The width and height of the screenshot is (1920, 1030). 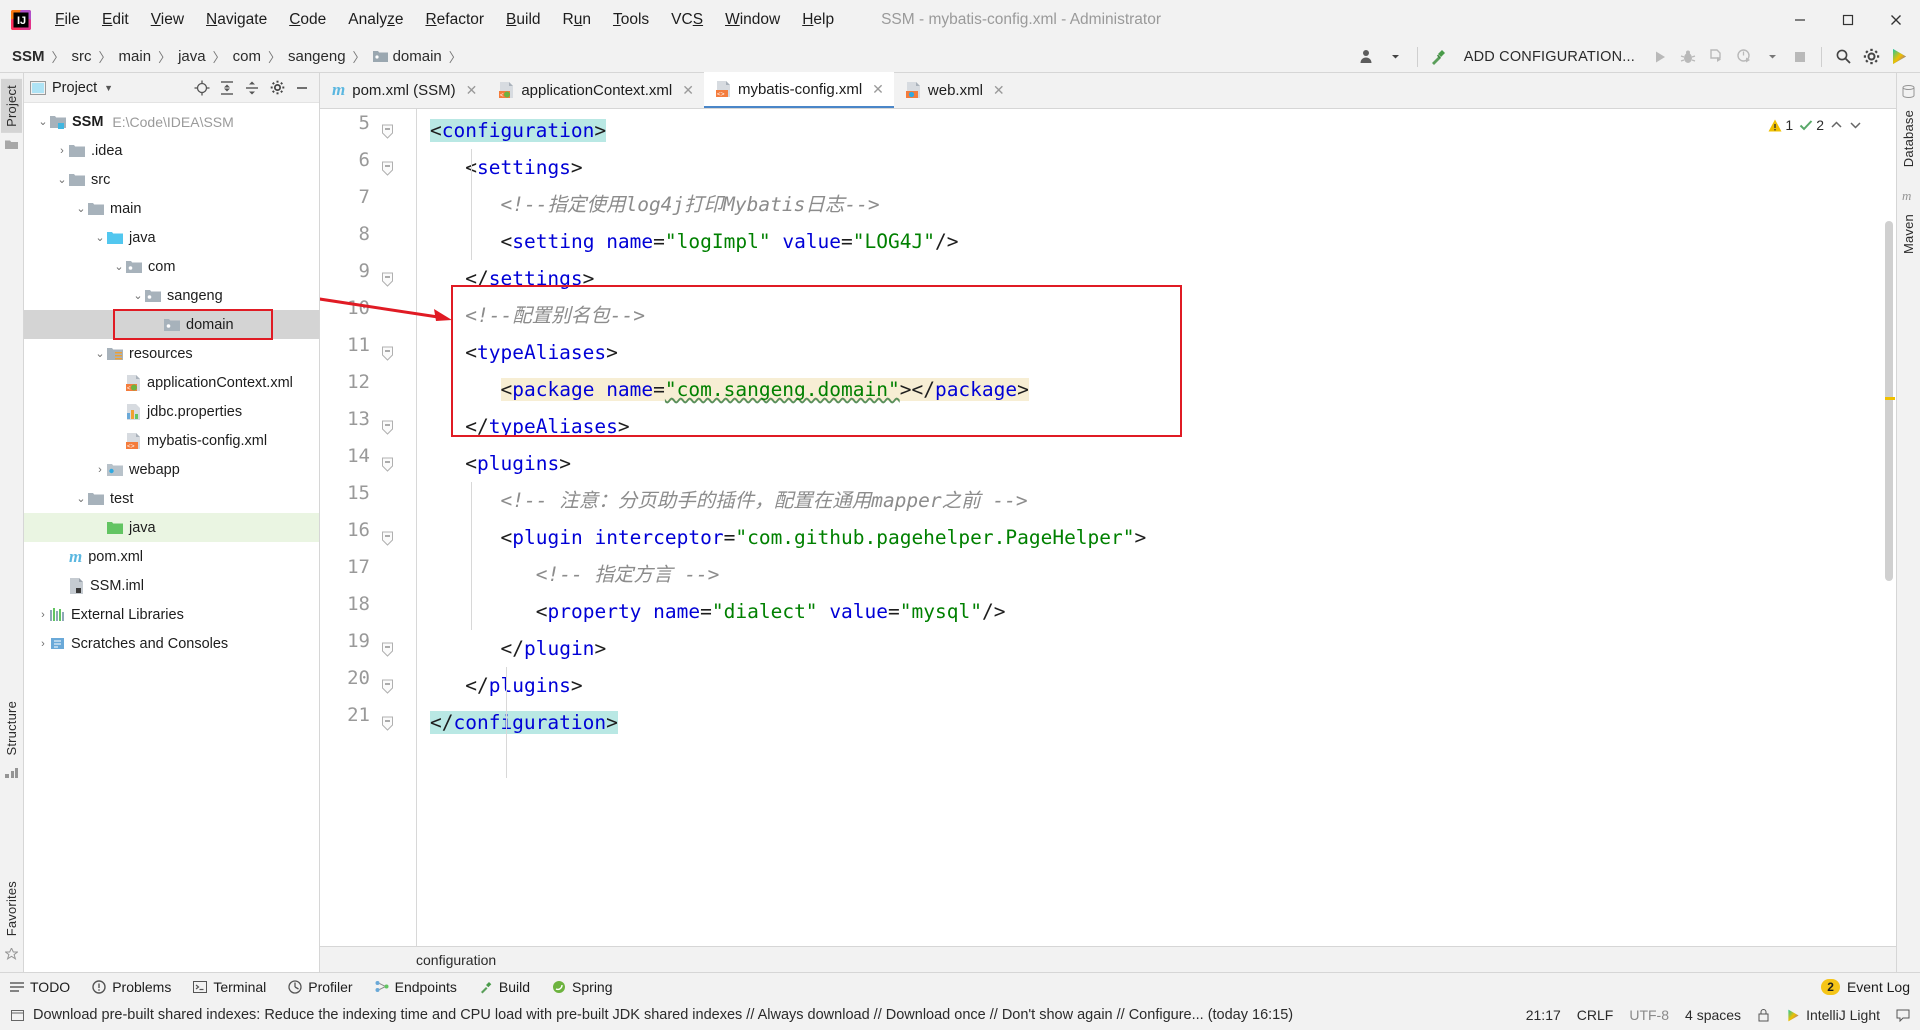 I want to click on chevron-up-icon, so click(x=1836, y=125).